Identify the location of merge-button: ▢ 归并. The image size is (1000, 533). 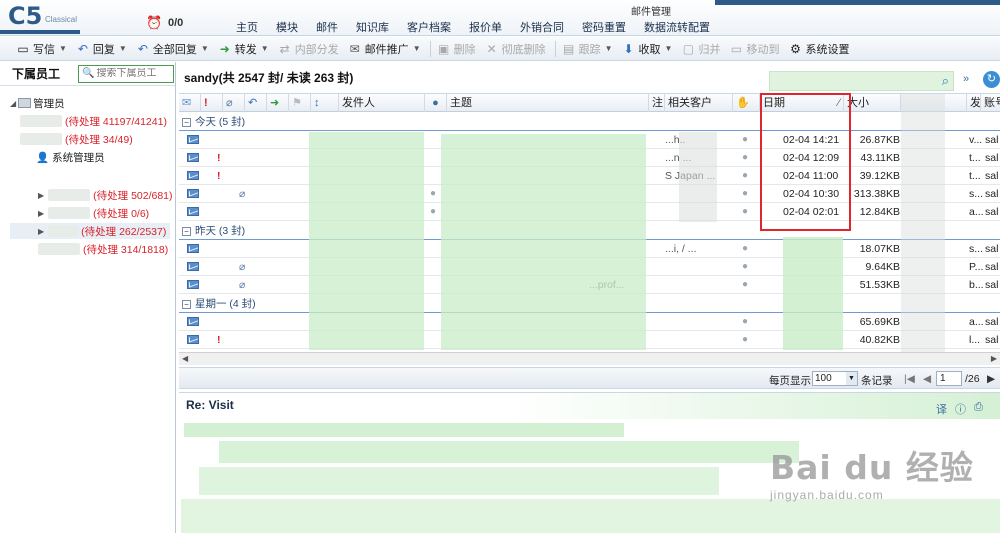
(701, 49).